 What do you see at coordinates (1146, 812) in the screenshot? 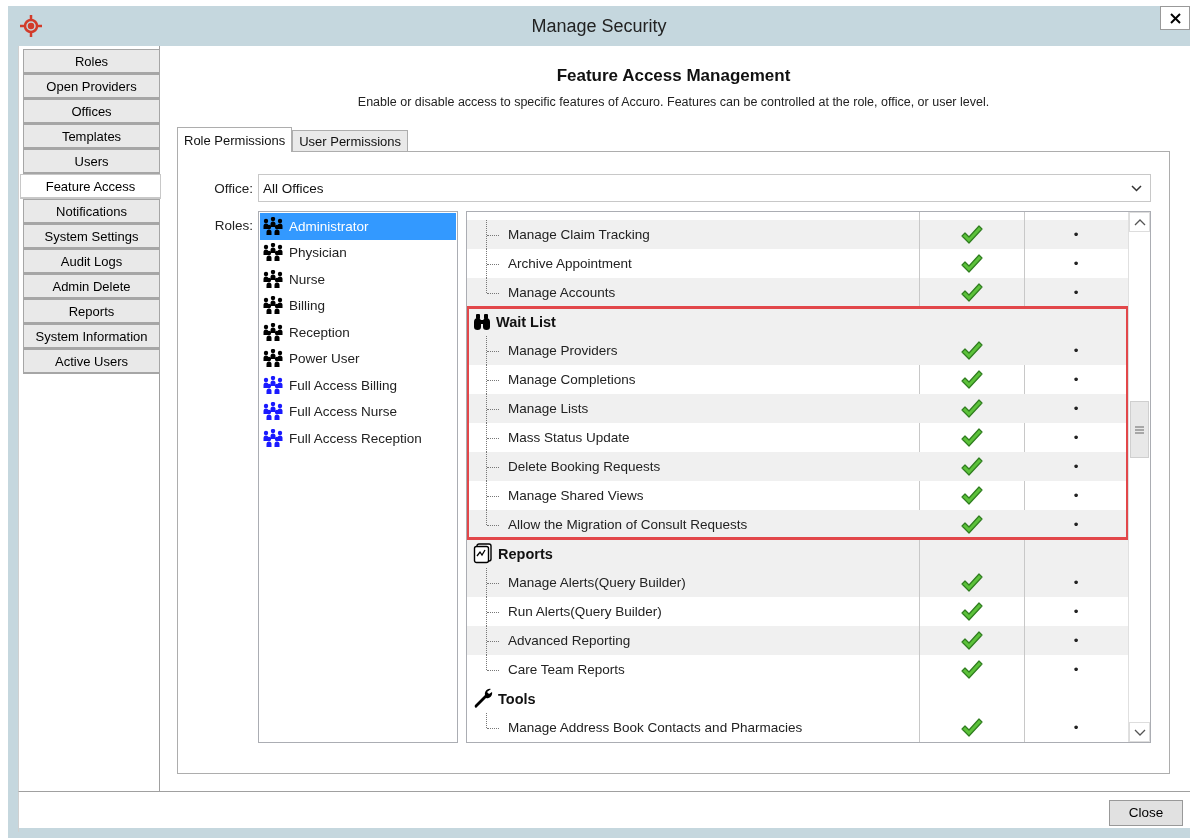
I see `close-button: Close` at bounding box center [1146, 812].